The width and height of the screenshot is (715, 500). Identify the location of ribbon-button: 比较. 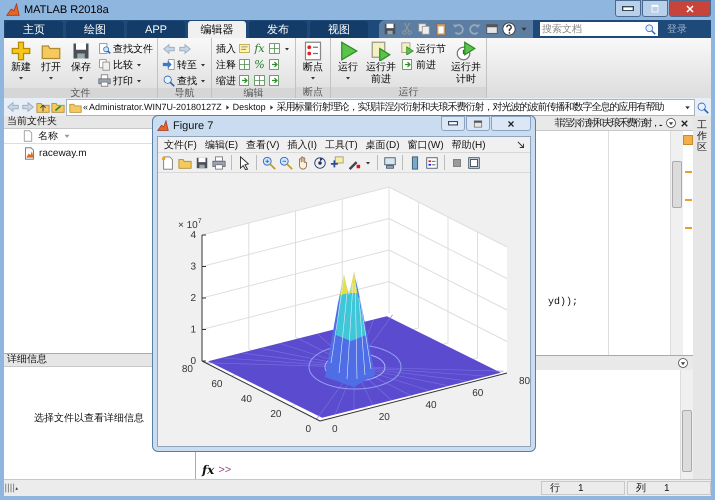
(125, 64).